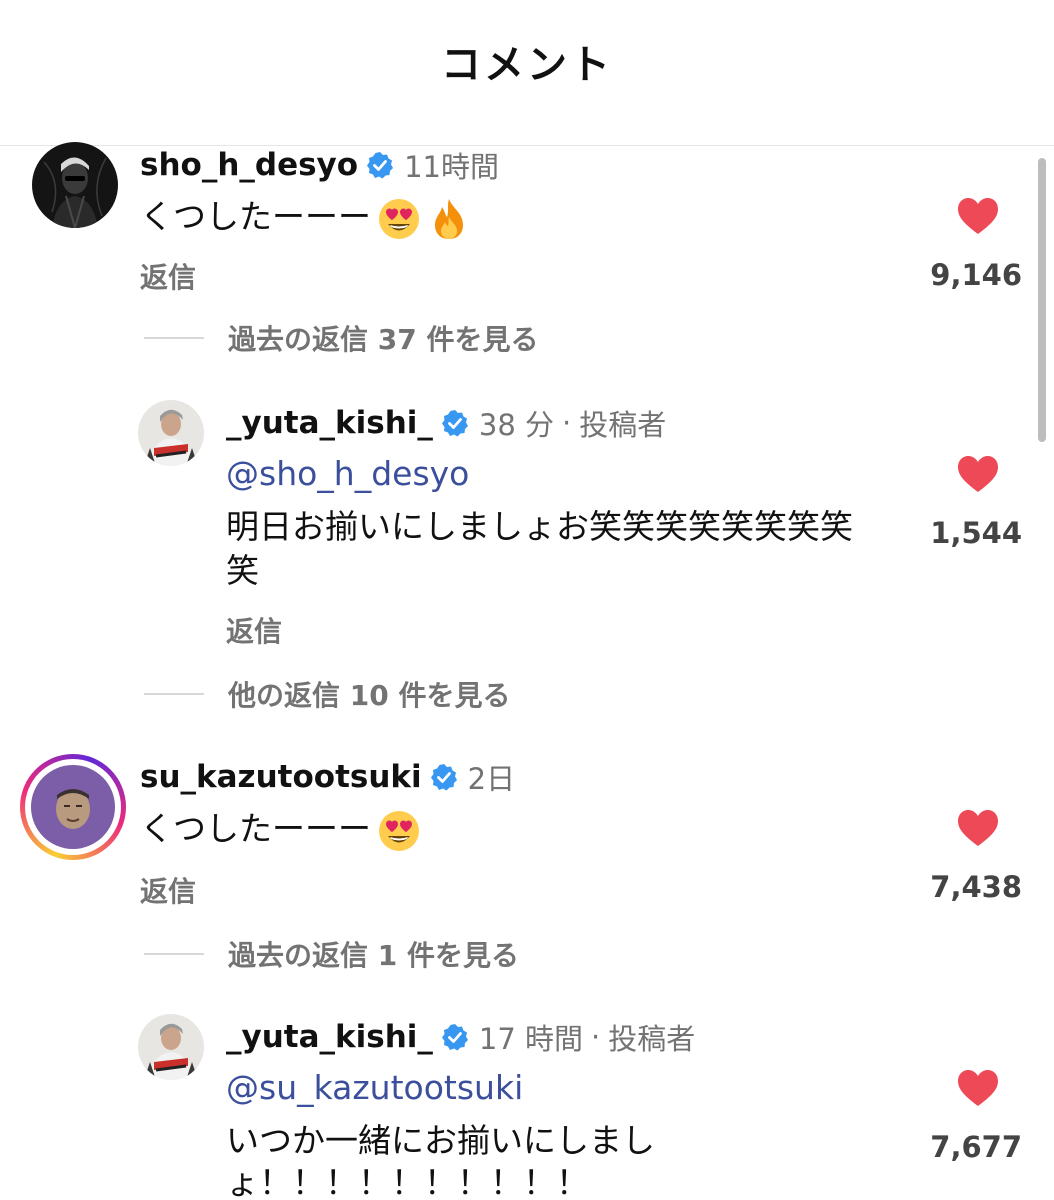  Describe the element at coordinates (327, 694) in the screenshot. I see `view-more-replies-button: 他の返信 10 件を見る` at that location.